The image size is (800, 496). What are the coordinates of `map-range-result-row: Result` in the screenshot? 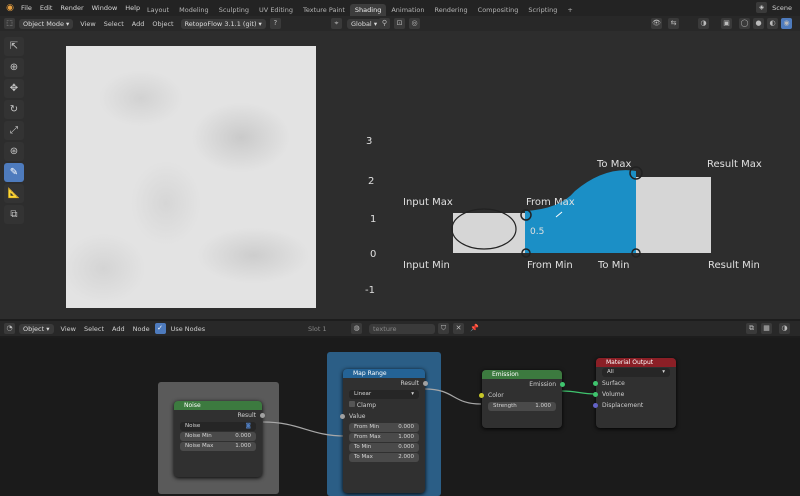 It's located at (385, 383).